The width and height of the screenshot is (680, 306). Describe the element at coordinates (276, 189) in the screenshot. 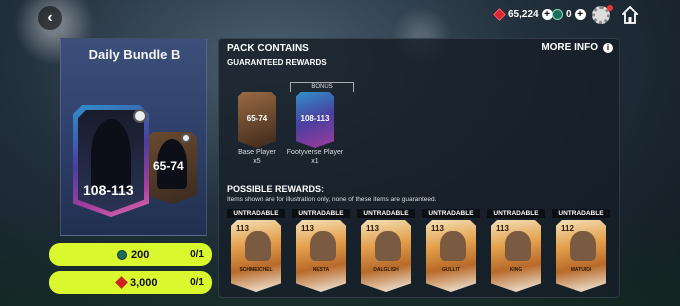

I see `possible-heading: POSSIBLE REWARDS:` at that location.